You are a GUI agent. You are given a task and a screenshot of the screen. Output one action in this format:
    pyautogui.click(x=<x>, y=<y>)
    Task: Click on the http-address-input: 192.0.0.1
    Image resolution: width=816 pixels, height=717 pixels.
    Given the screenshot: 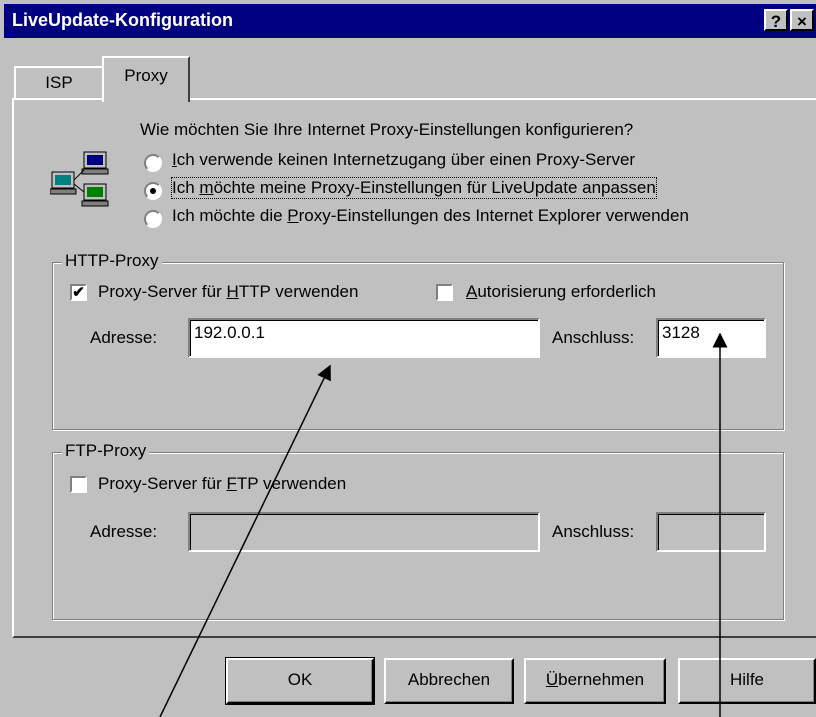 What is the action you would take?
    pyautogui.click(x=364, y=338)
    